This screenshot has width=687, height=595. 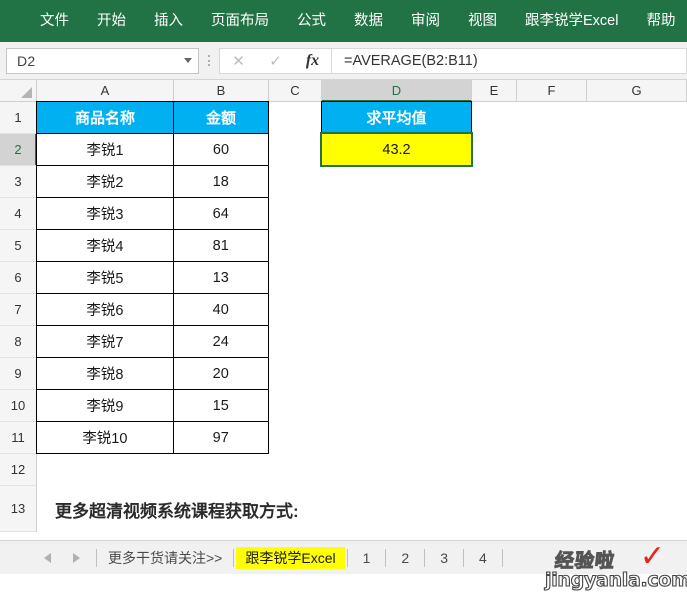 What do you see at coordinates (295, 342) in the screenshot?
I see `cell-c8` at bounding box center [295, 342].